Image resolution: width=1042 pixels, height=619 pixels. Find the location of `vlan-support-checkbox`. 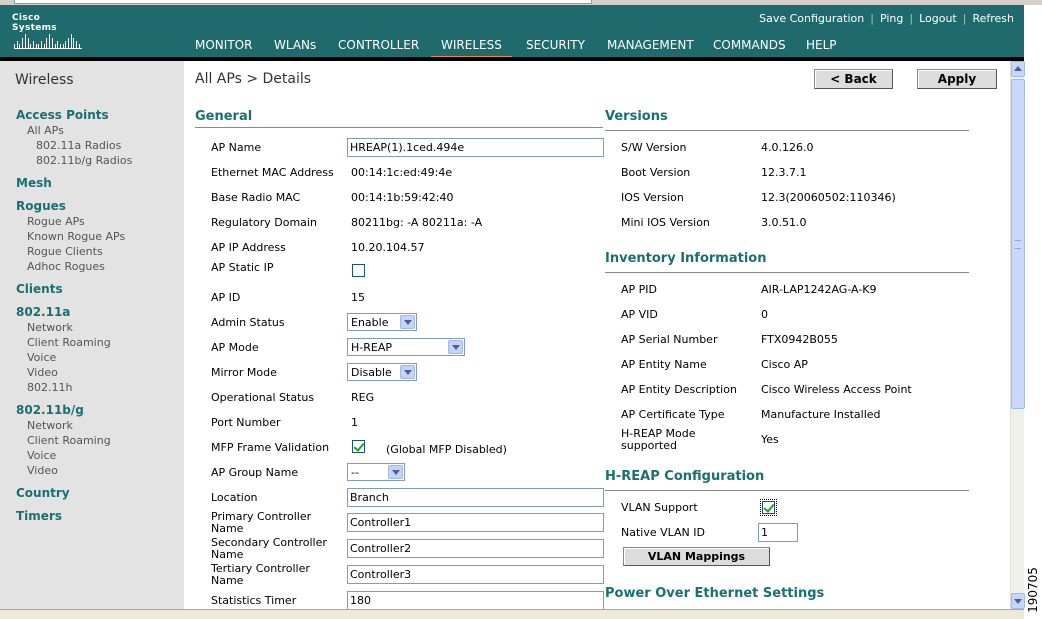

vlan-support-checkbox is located at coordinates (768, 507).